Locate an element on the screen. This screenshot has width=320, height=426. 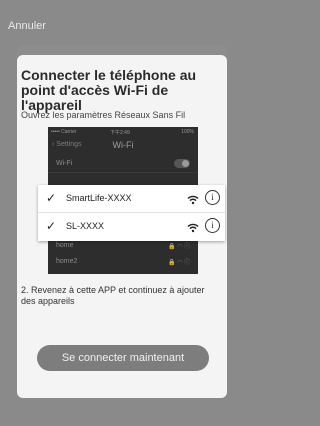
wifi-toggle-row: Wi-Fi is located at coordinates (123, 164).